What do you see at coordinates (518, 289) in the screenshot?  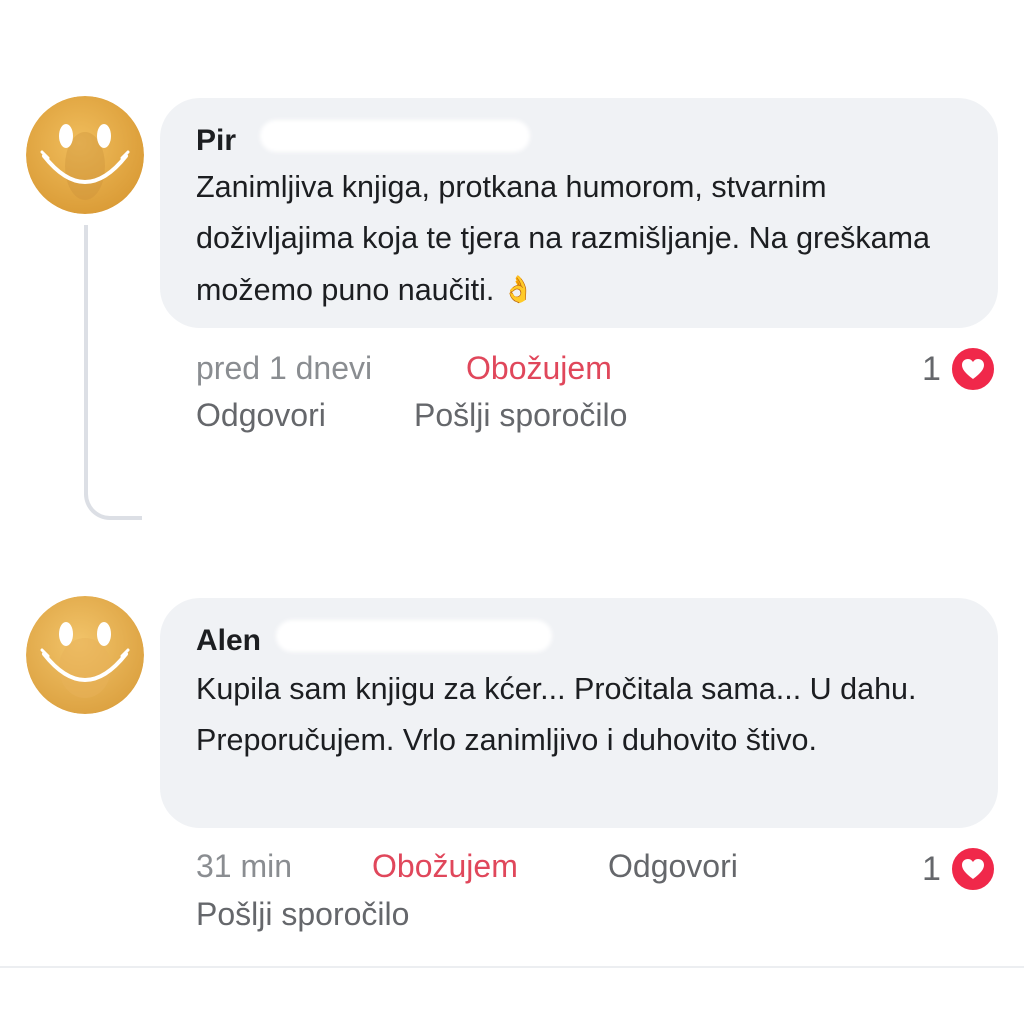 I see `ok-hand-icon: 👌` at bounding box center [518, 289].